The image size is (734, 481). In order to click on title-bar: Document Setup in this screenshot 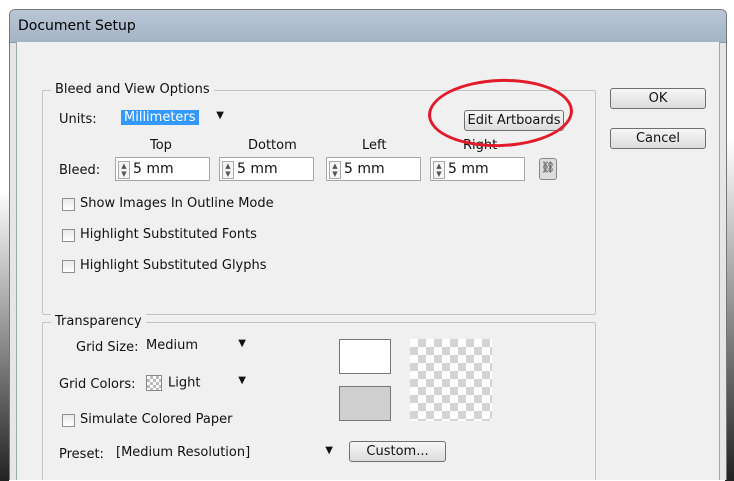, I will do `click(368, 26)`.